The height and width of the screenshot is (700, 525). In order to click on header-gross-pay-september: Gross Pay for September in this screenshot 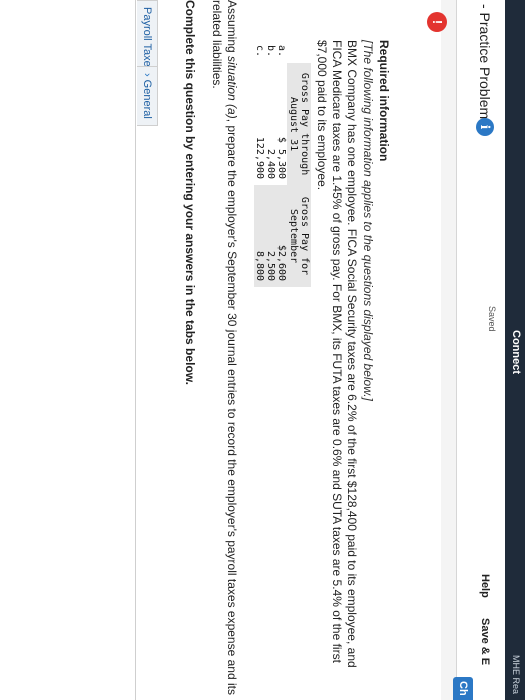, I will do `click(299, 236)`.